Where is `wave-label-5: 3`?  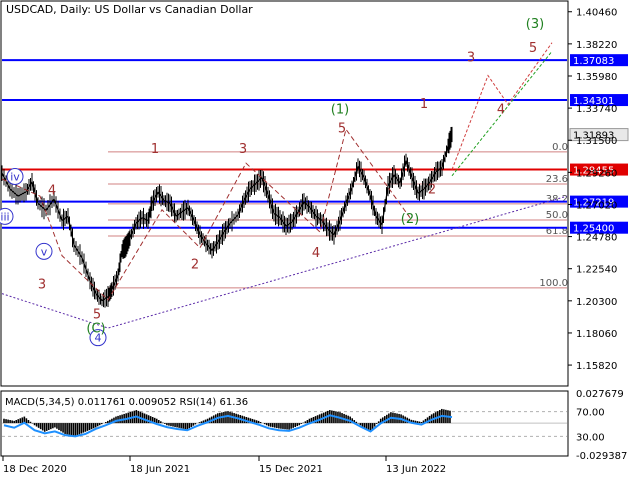 wave-label-5: 3 is located at coordinates (42, 285).